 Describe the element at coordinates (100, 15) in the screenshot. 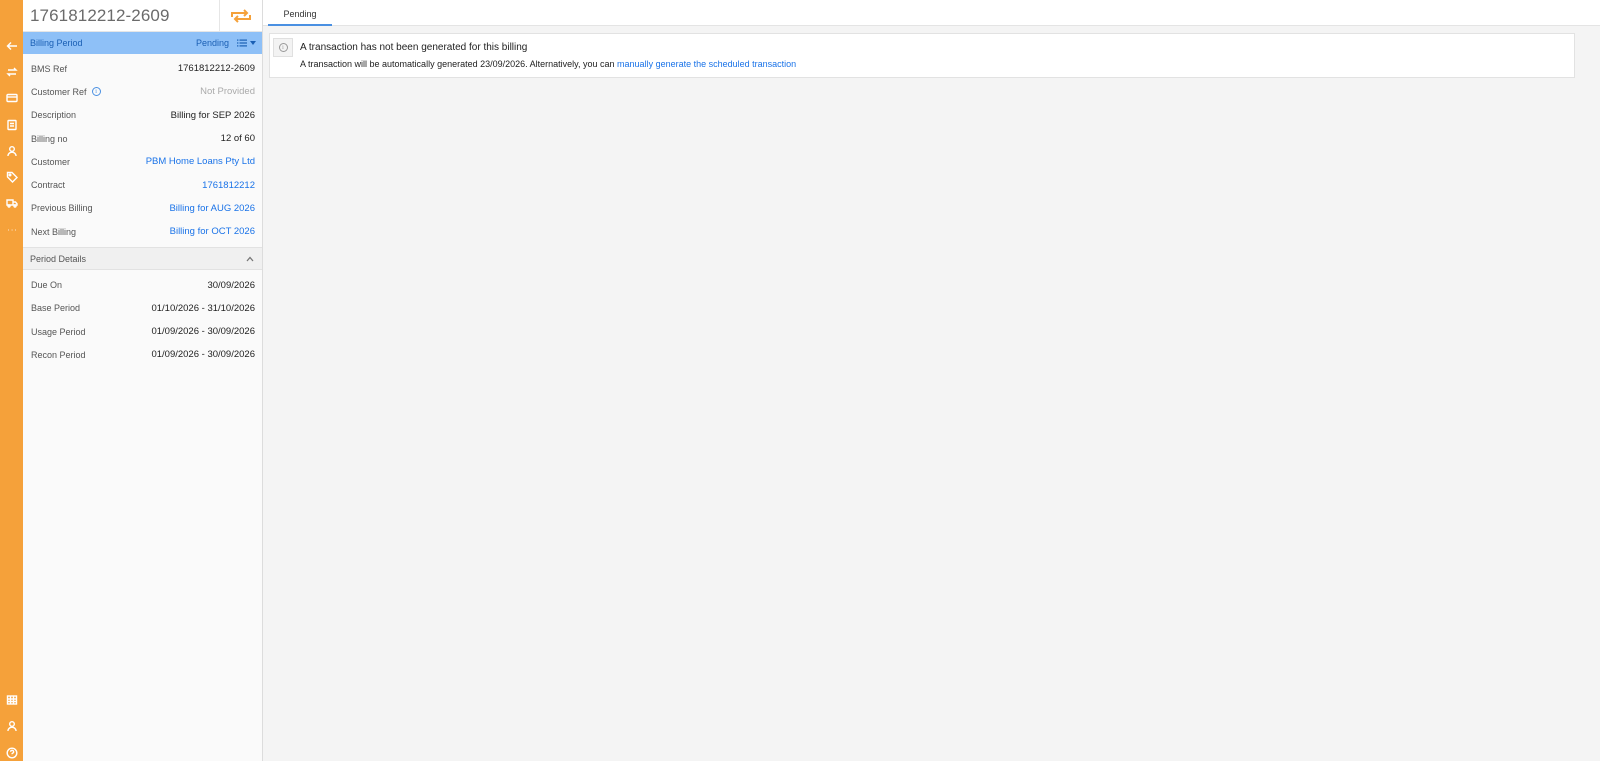

I see `page-title: 1761812212-2609` at that location.